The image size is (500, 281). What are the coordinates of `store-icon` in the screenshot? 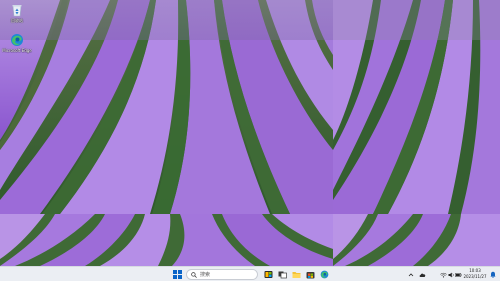 It's located at (310, 275).